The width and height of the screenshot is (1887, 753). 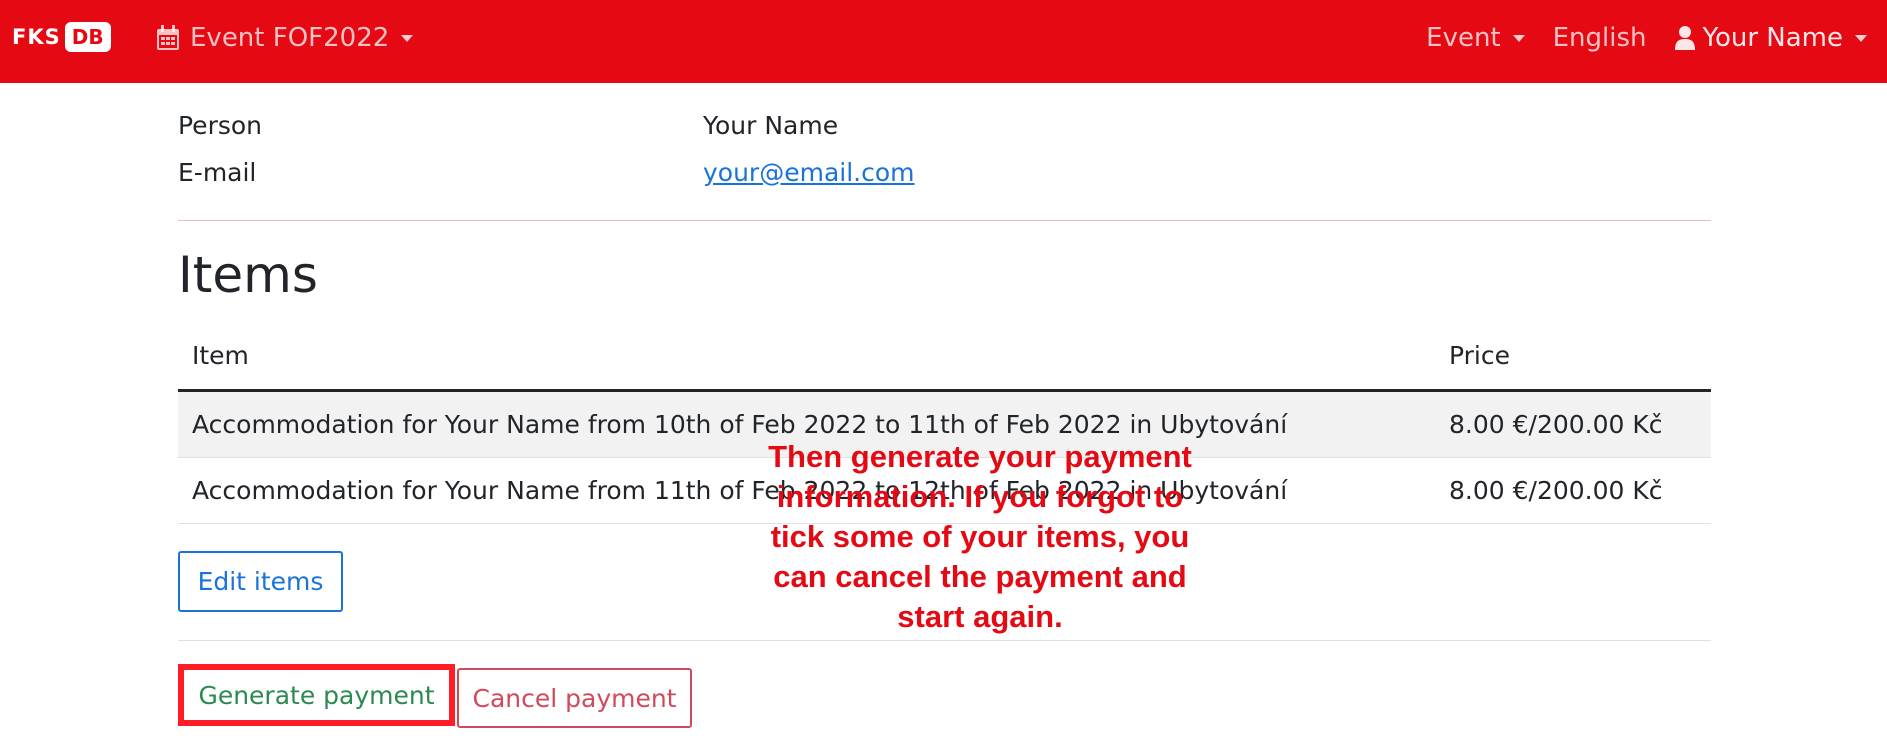 I want to click on annotation-line: Then generate your payment, so click(x=980, y=456).